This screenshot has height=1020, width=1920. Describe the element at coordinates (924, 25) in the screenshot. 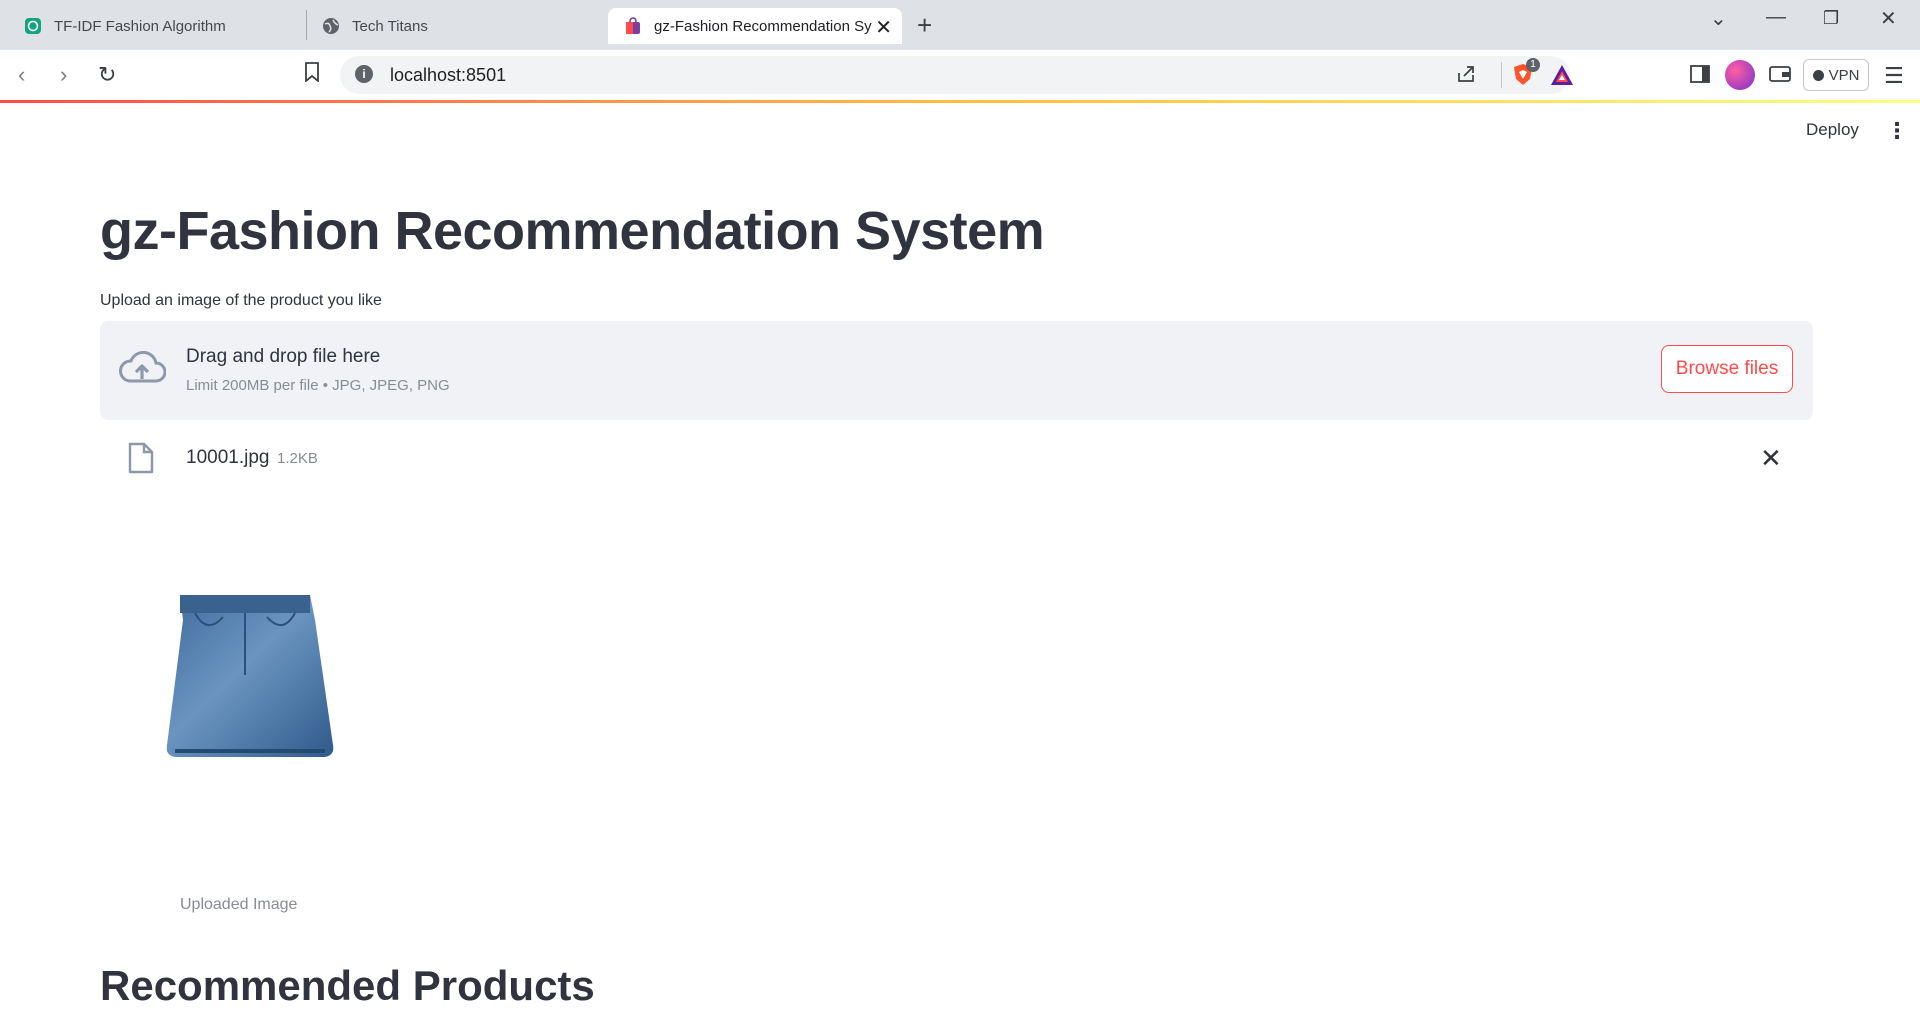

I see `new-tab-icon: +` at that location.